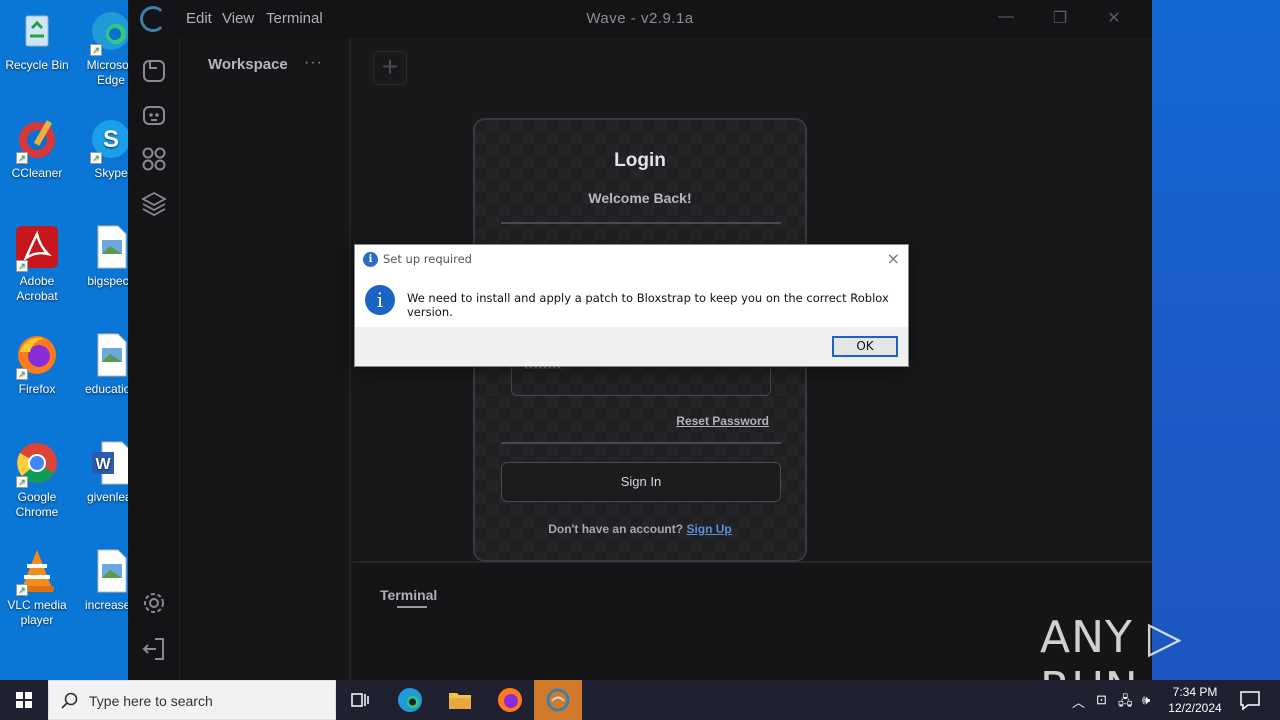 This screenshot has height=720, width=1280. What do you see at coordinates (1006, 19) in the screenshot?
I see `minimize-button: —` at bounding box center [1006, 19].